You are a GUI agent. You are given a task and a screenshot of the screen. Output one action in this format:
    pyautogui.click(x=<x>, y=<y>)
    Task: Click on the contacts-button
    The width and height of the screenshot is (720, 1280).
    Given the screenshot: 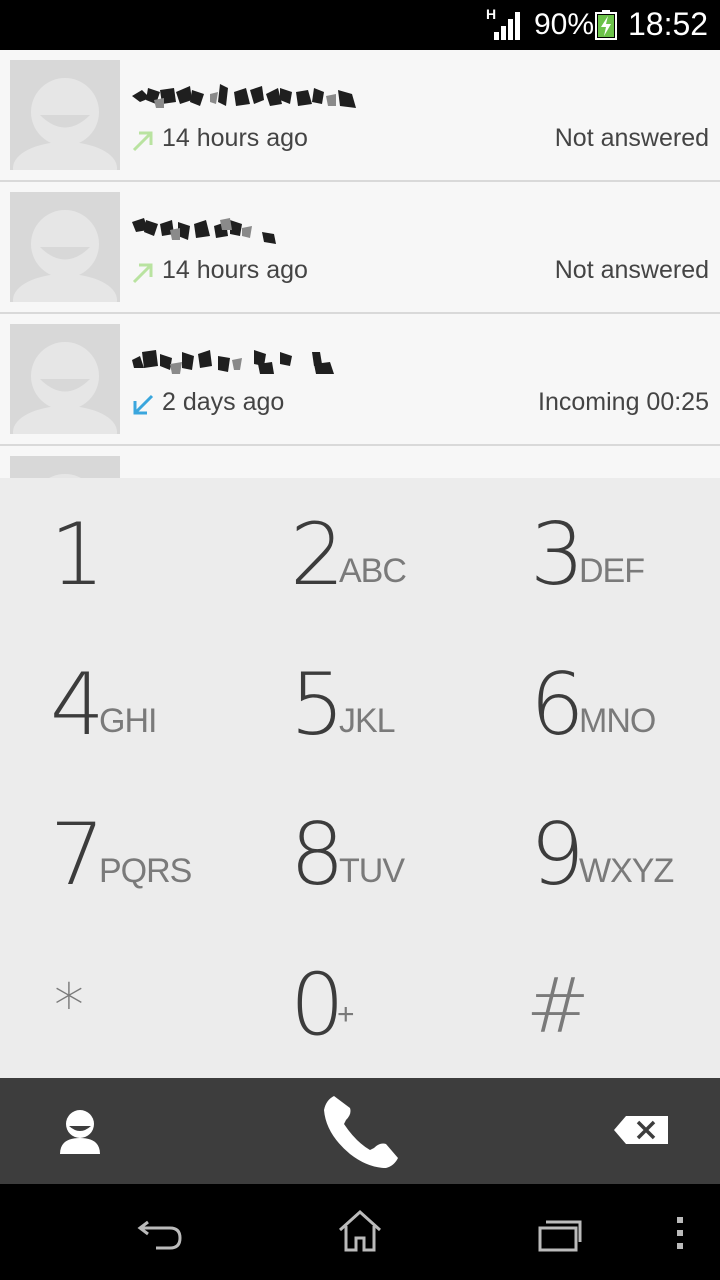 What is the action you would take?
    pyautogui.click(x=80, y=1131)
    